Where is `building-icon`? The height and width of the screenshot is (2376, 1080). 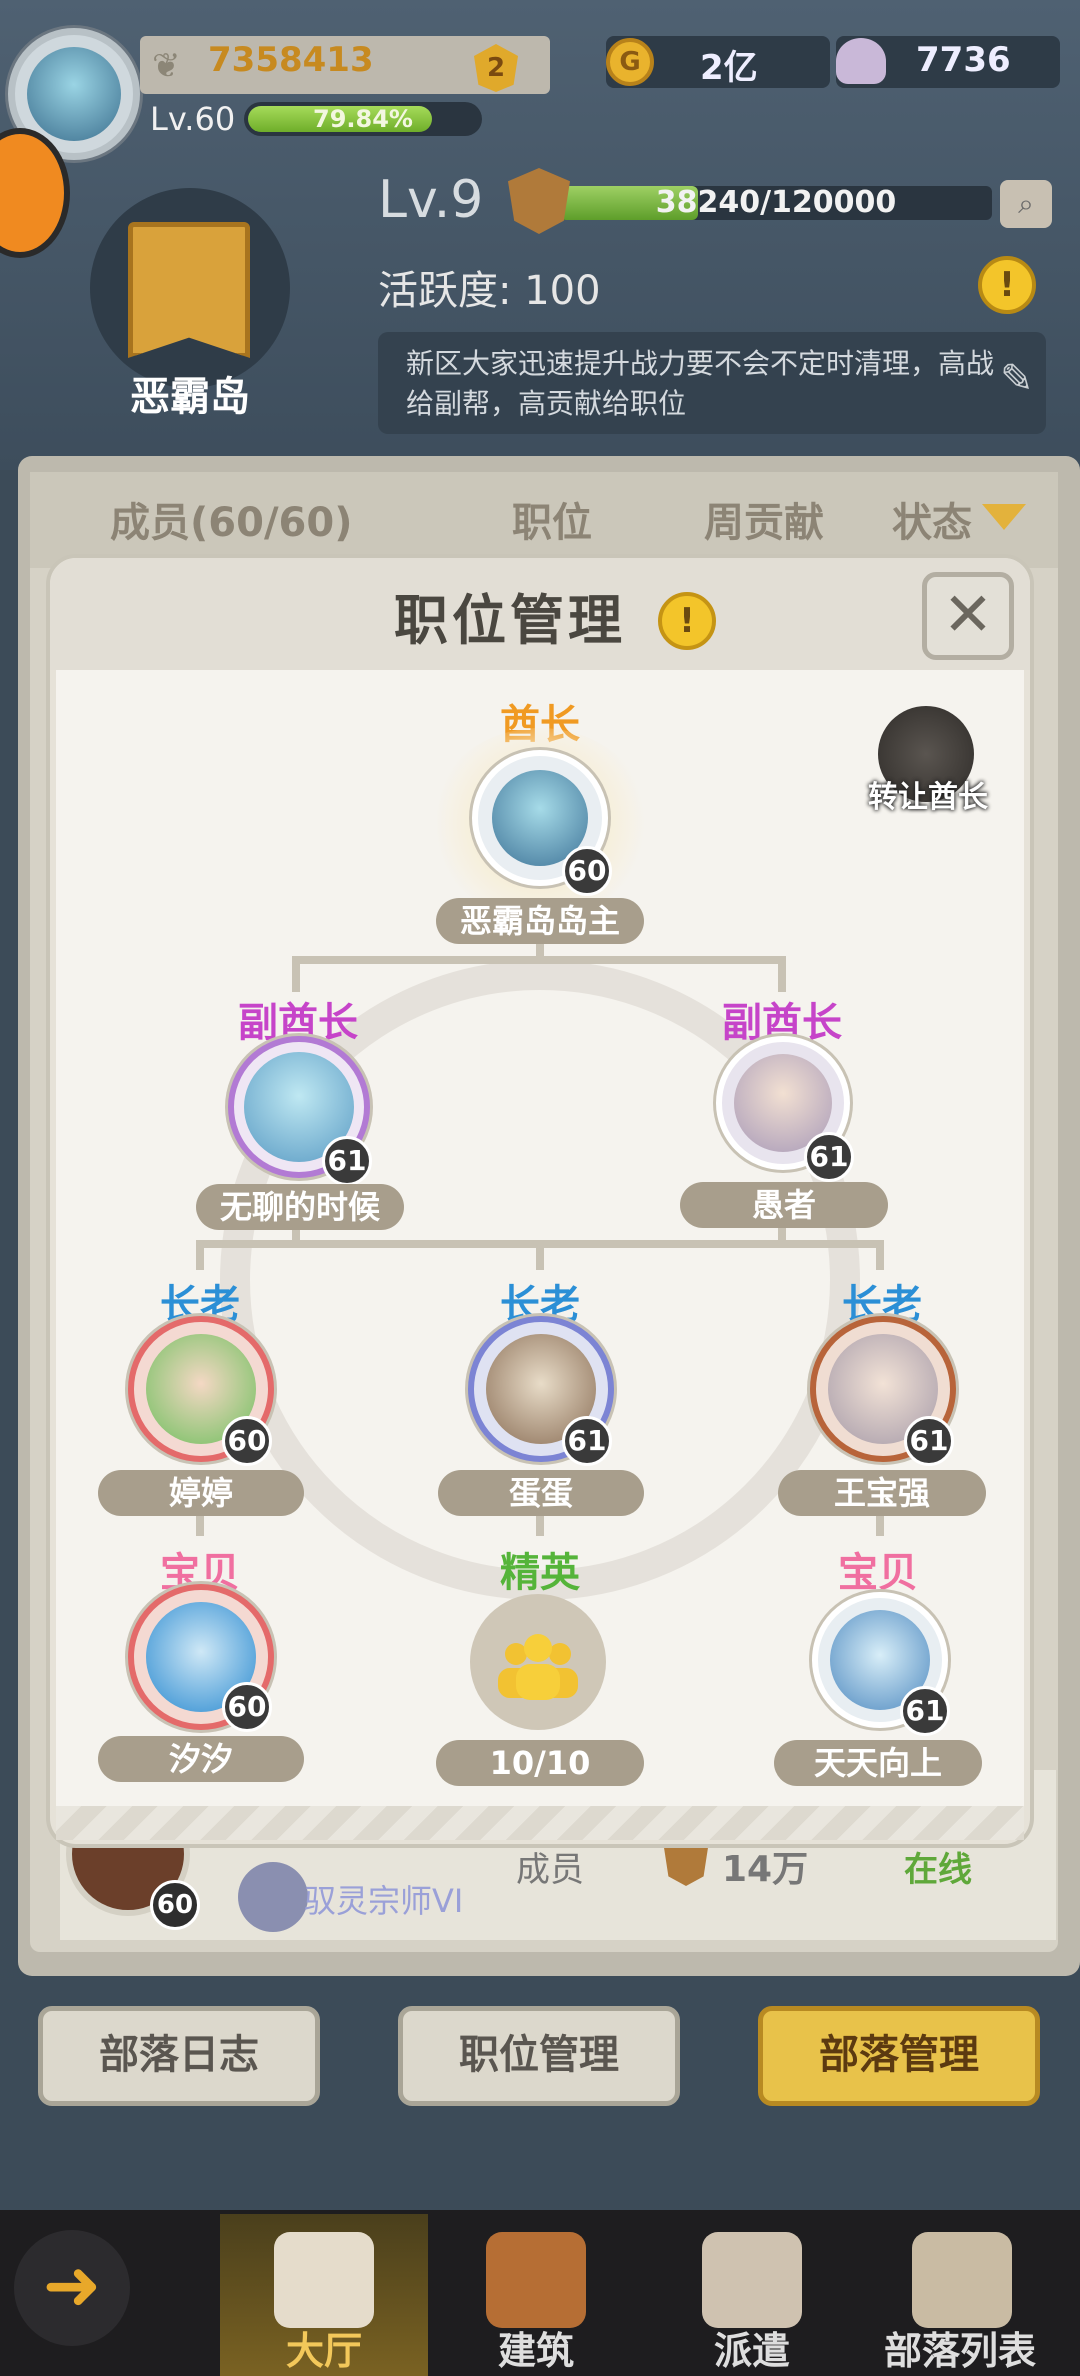
building-icon is located at coordinates (536, 2280).